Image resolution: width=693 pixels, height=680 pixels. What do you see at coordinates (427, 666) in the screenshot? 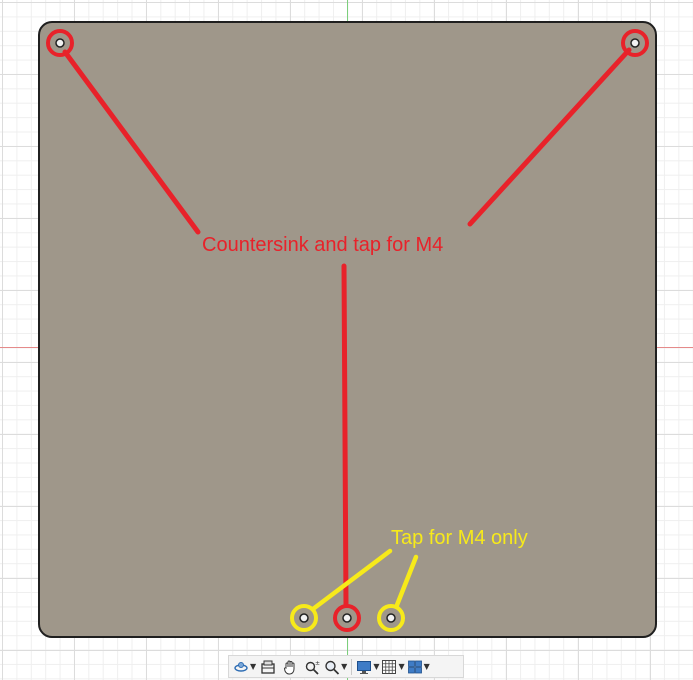
I see `viewports-menu-caret: ▼` at bounding box center [427, 666].